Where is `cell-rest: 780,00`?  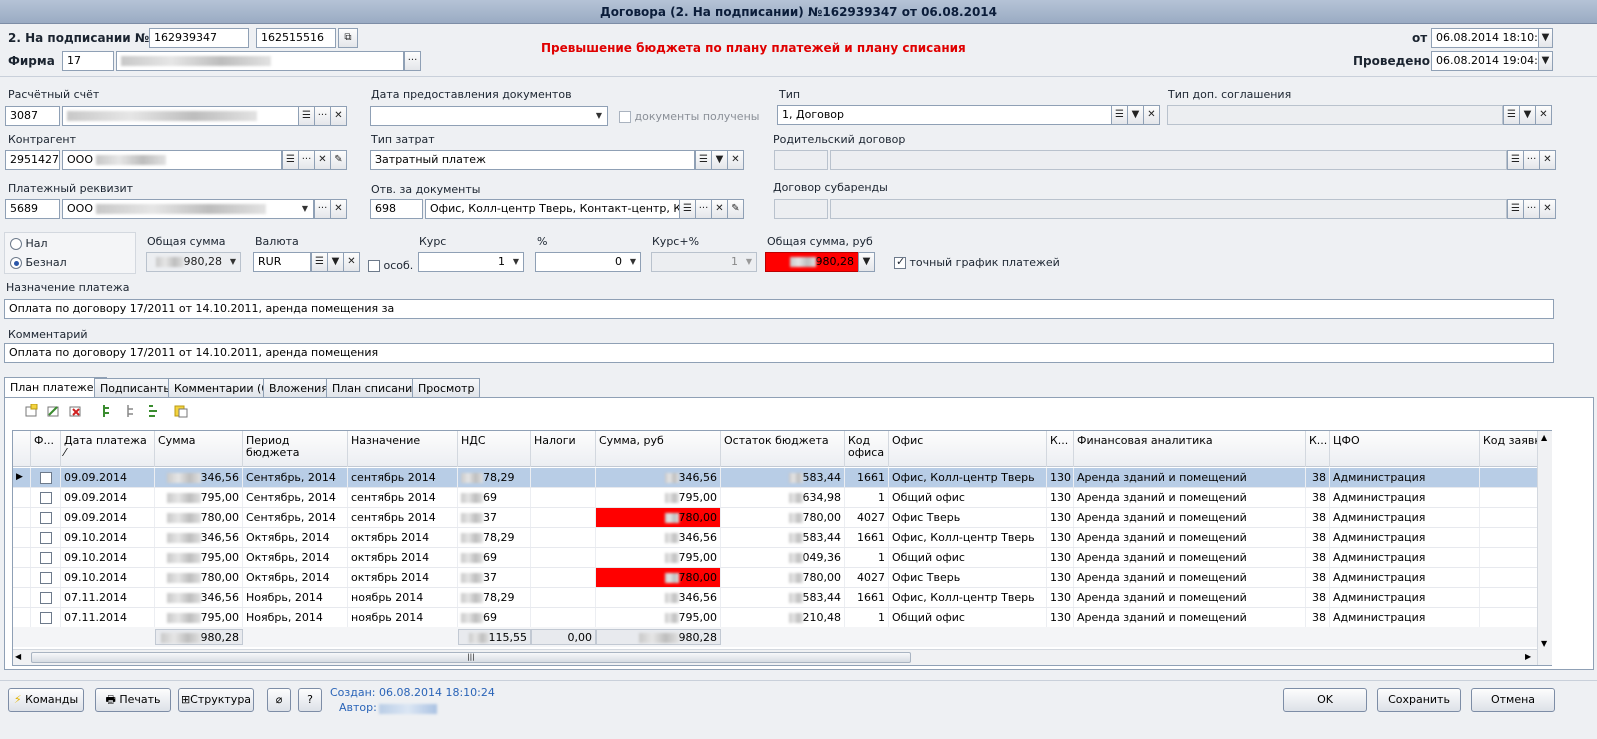
cell-rest: 780,00 is located at coordinates (783, 577).